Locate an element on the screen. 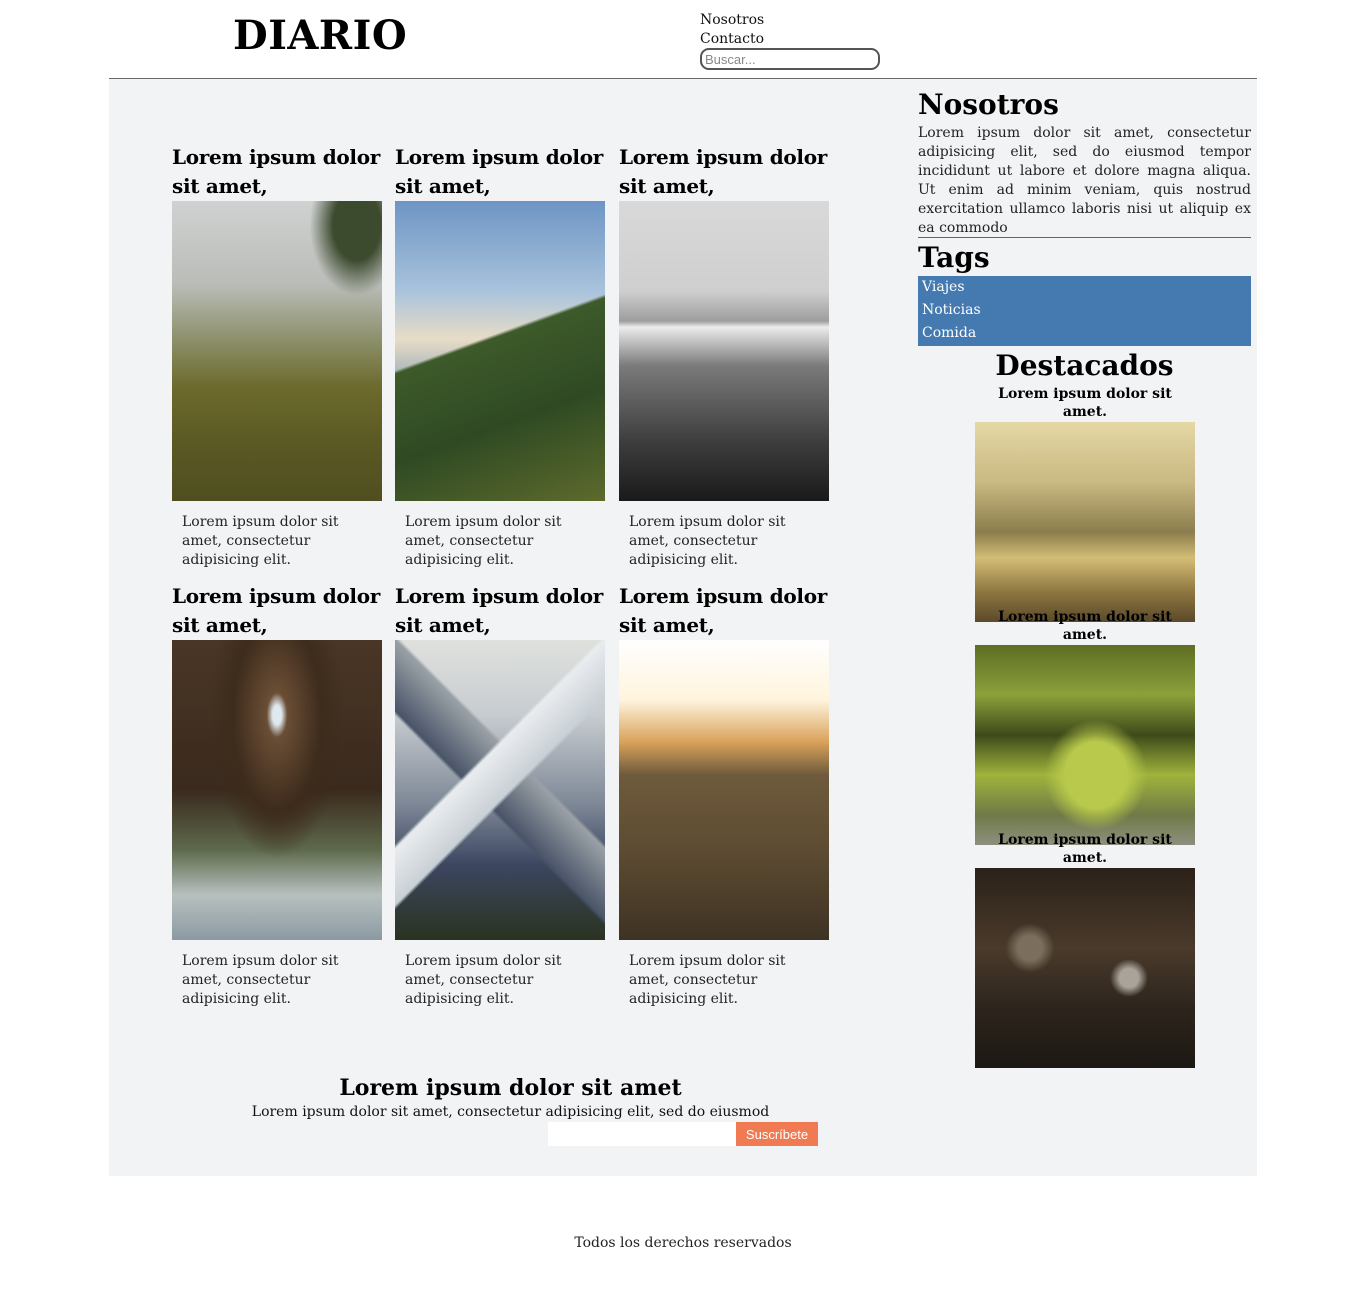 This screenshot has width=1366, height=1309. post-image-mountain is located at coordinates (500, 790).